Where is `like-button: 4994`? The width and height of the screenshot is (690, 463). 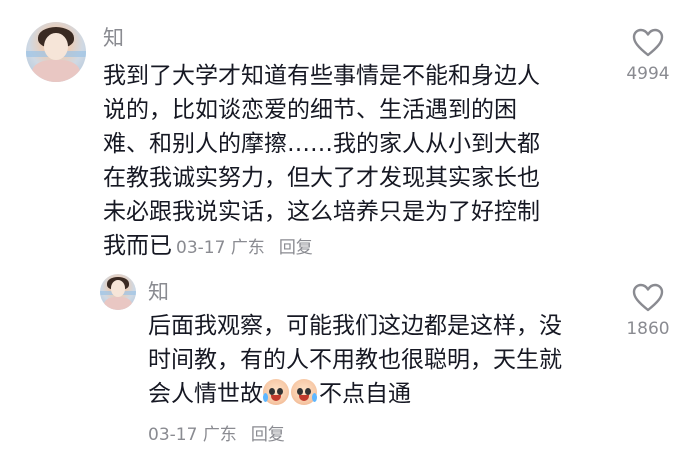
like-button: 4994 is located at coordinates (648, 56).